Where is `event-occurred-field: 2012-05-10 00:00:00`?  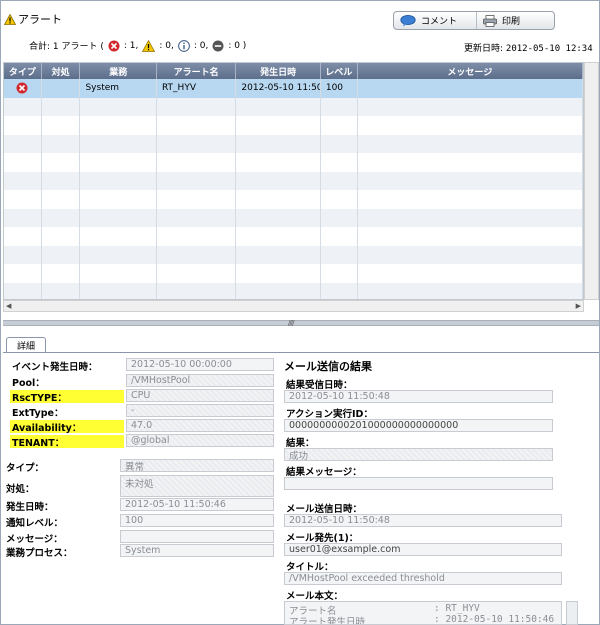
event-occurred-field: 2012-05-10 00:00:00 is located at coordinates (200, 364).